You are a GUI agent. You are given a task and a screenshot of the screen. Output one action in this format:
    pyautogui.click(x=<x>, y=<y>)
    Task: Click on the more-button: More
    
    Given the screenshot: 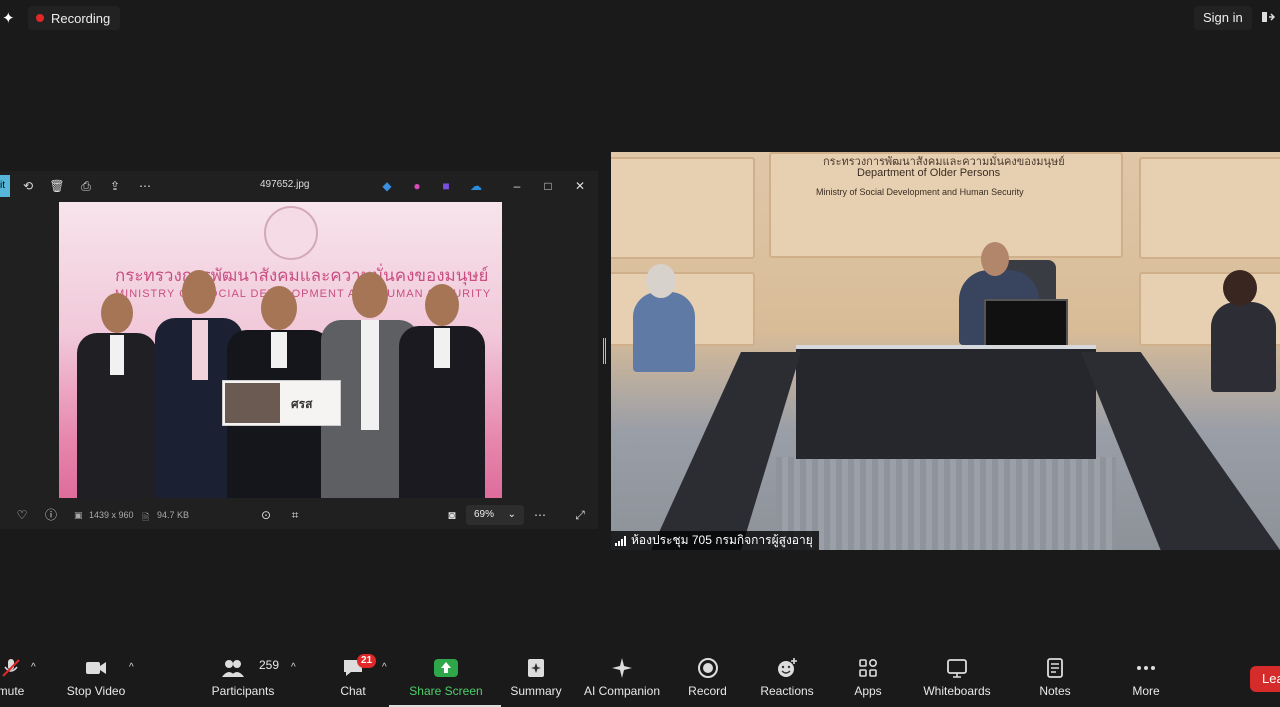 What is the action you would take?
    pyautogui.click(x=1146, y=678)
    